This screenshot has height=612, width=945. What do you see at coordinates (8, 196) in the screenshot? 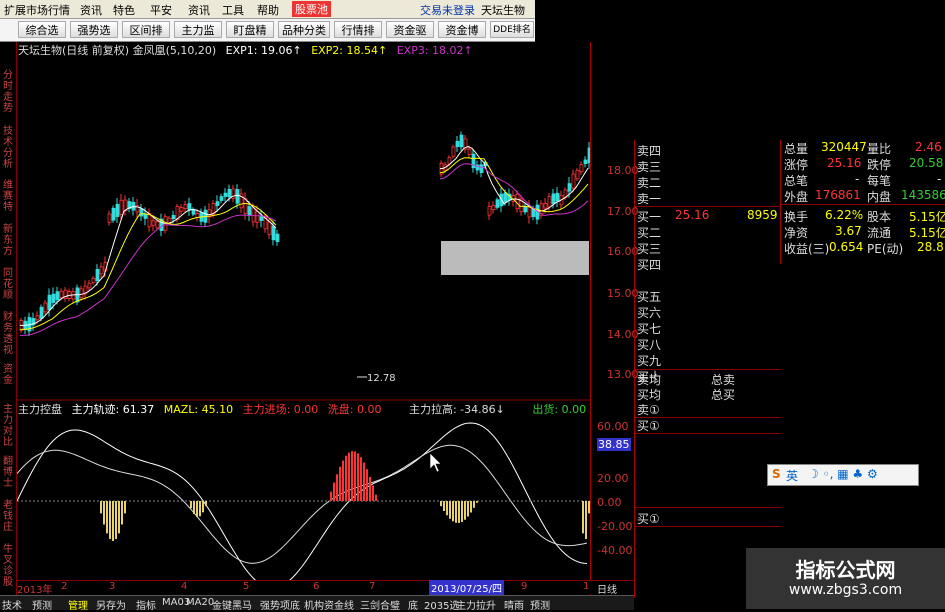
I see `tab-weisaite: 维赛特` at bounding box center [8, 196].